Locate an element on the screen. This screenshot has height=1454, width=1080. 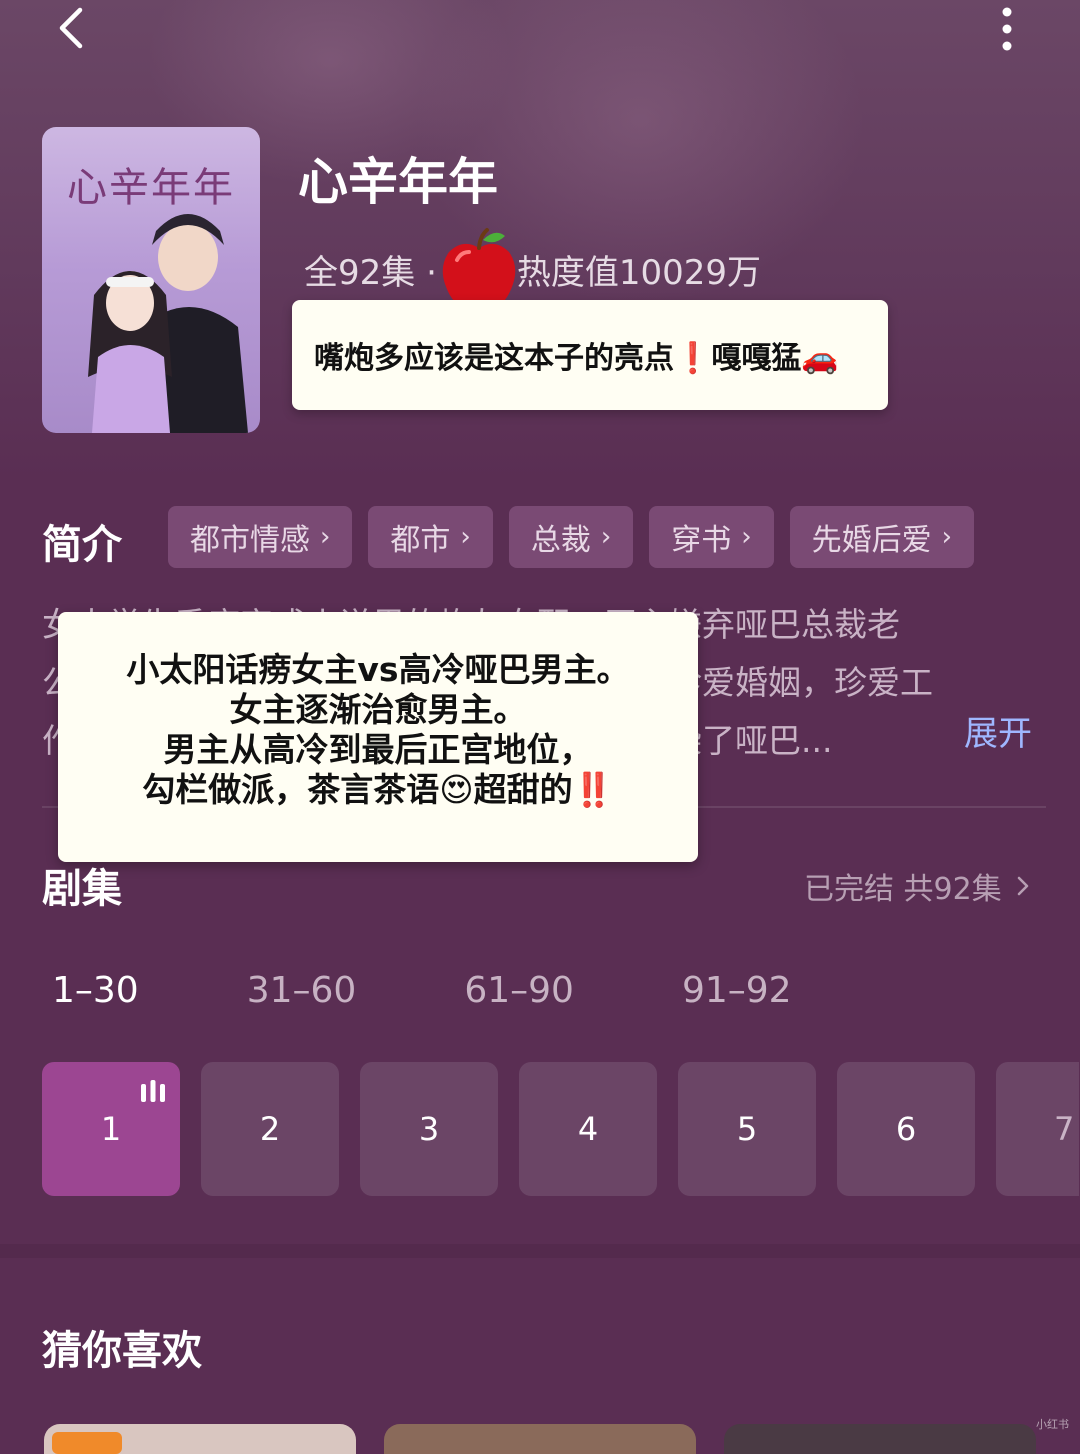
tag-ceo: 总裁 › is located at coordinates (571, 537).